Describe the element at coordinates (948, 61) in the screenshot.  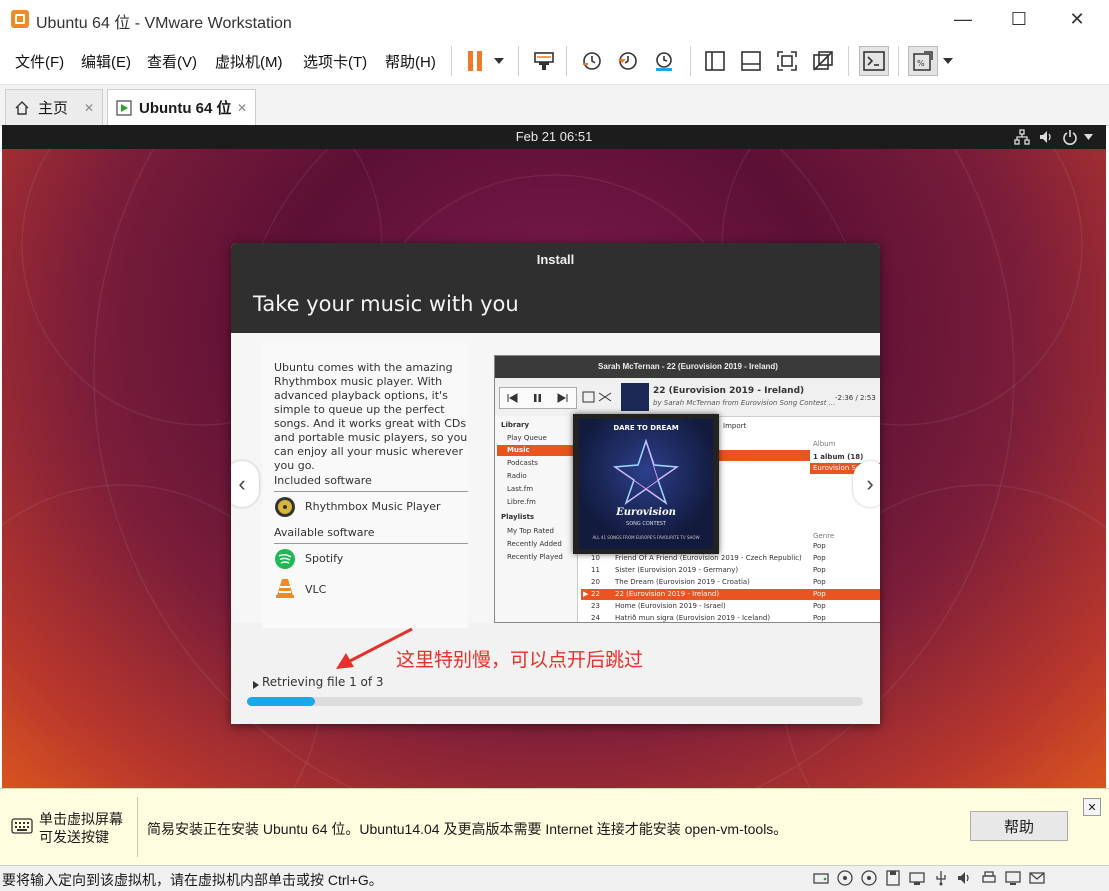
I see `stretch-dropdown-button` at that location.